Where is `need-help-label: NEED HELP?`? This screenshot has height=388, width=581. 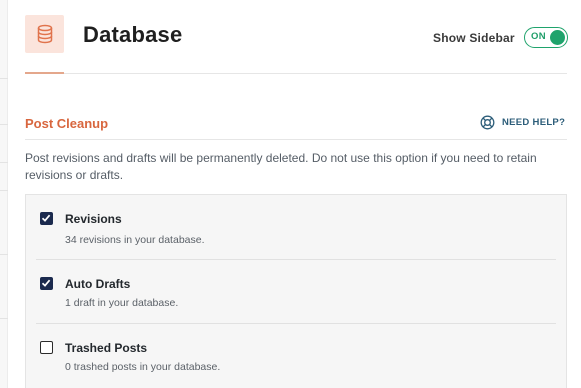 need-help-label: NEED HELP? is located at coordinates (534, 122).